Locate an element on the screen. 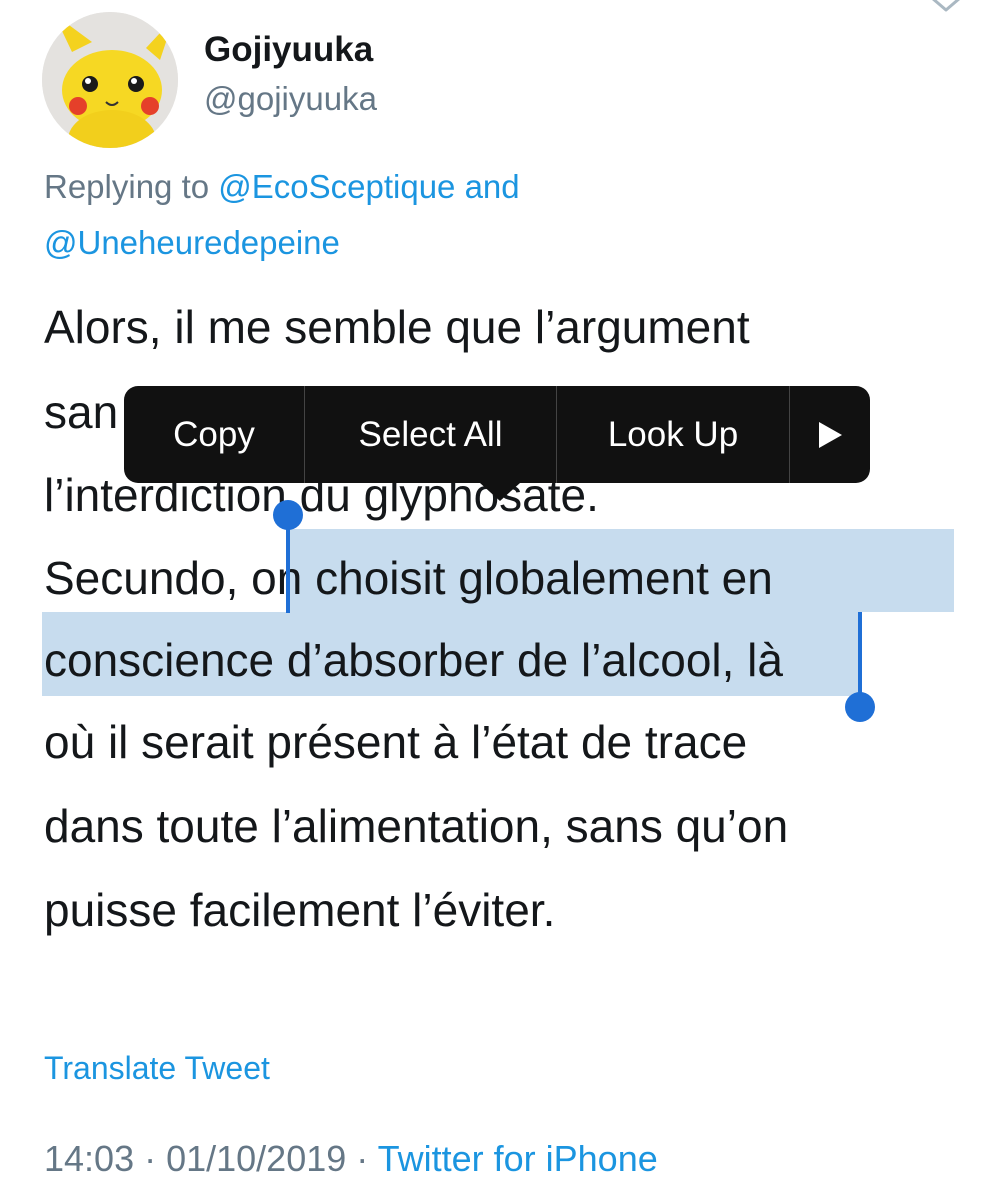  replying-to-label: Replying to is located at coordinates (131, 186).